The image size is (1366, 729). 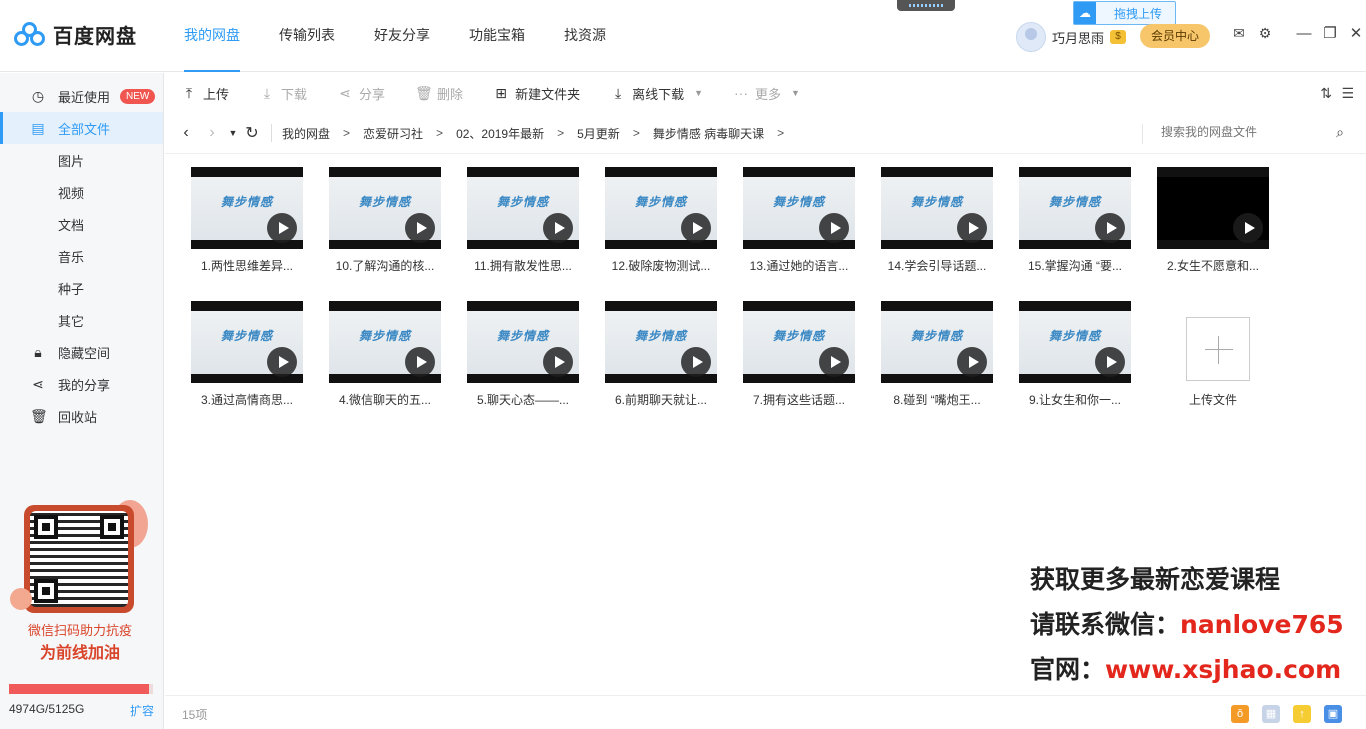 What do you see at coordinates (1213, 208) in the screenshot?
I see `video-thumbnail` at bounding box center [1213, 208].